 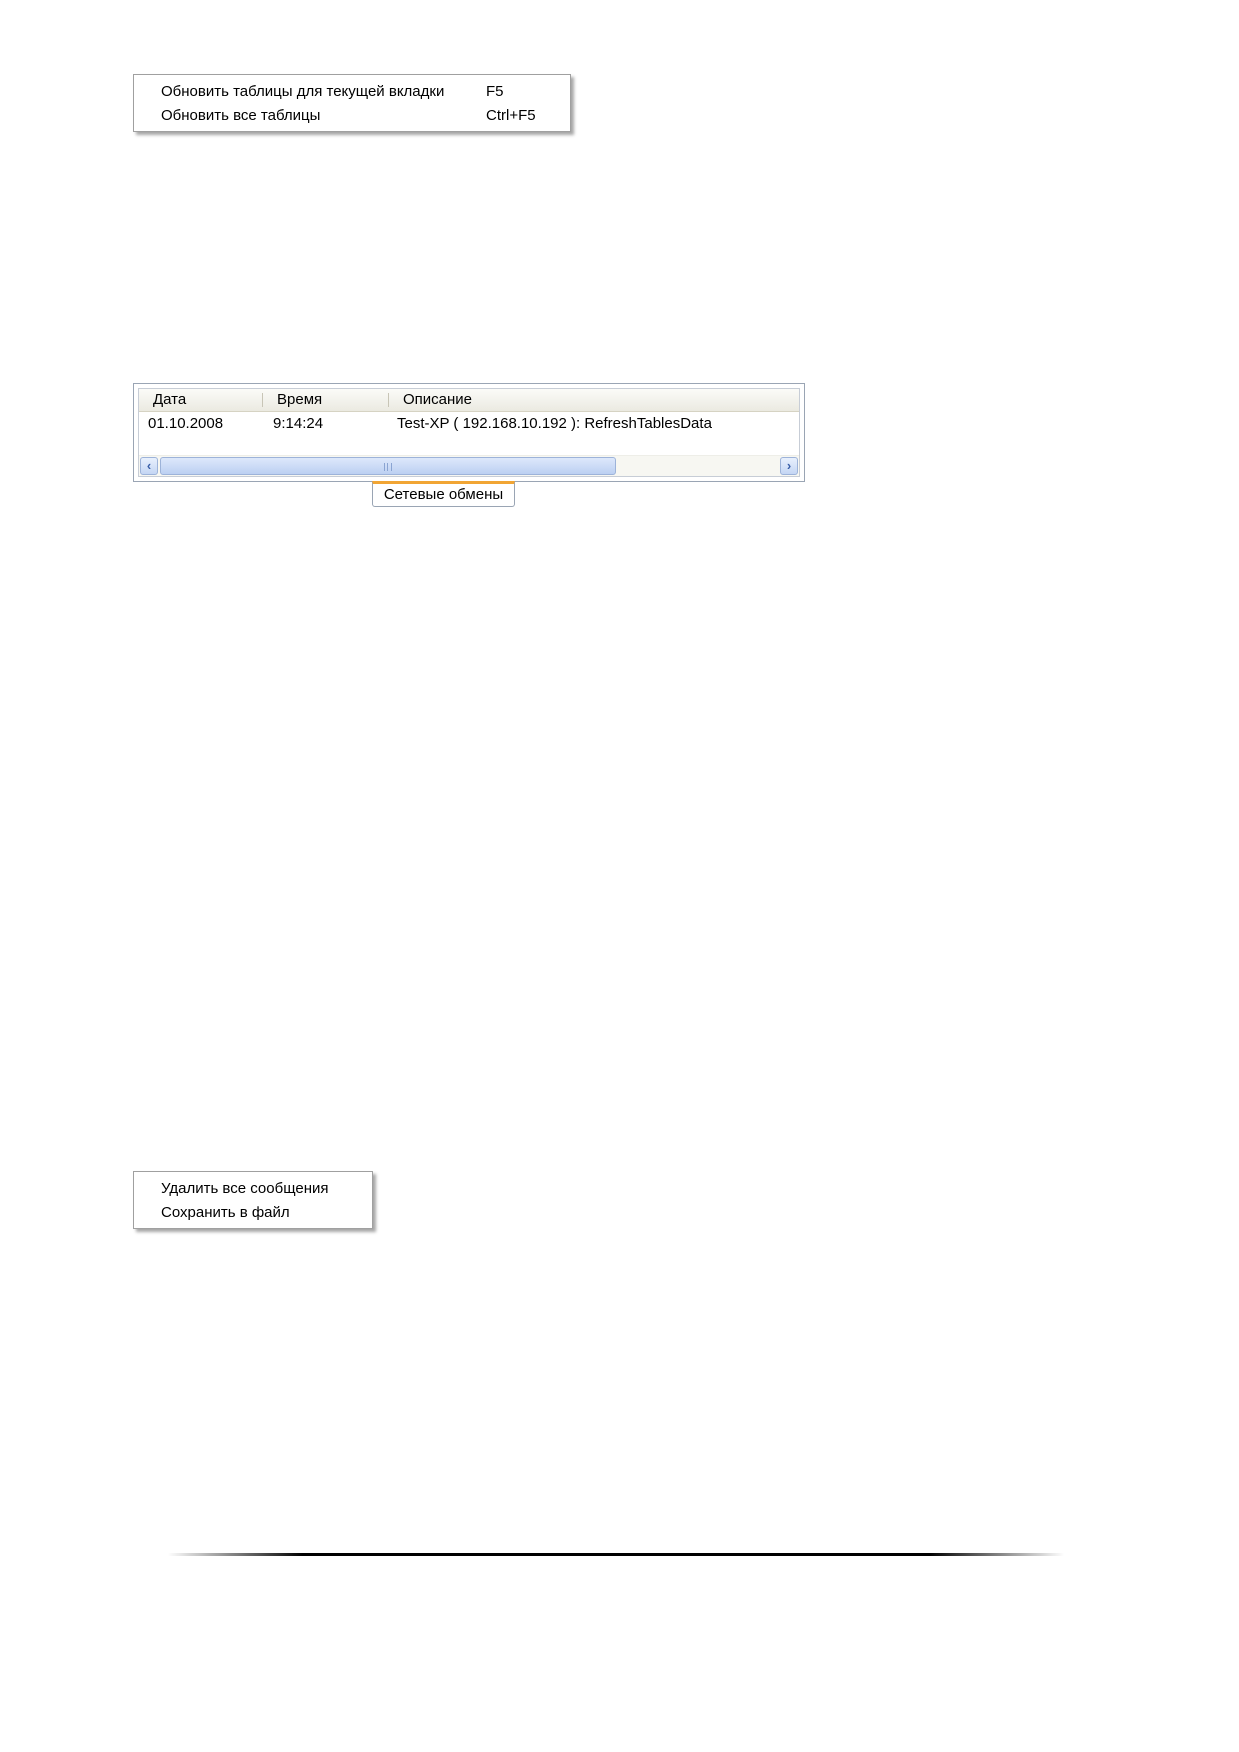 I want to click on horizontal-scrollbar: ‹ ›, so click(x=469, y=465).